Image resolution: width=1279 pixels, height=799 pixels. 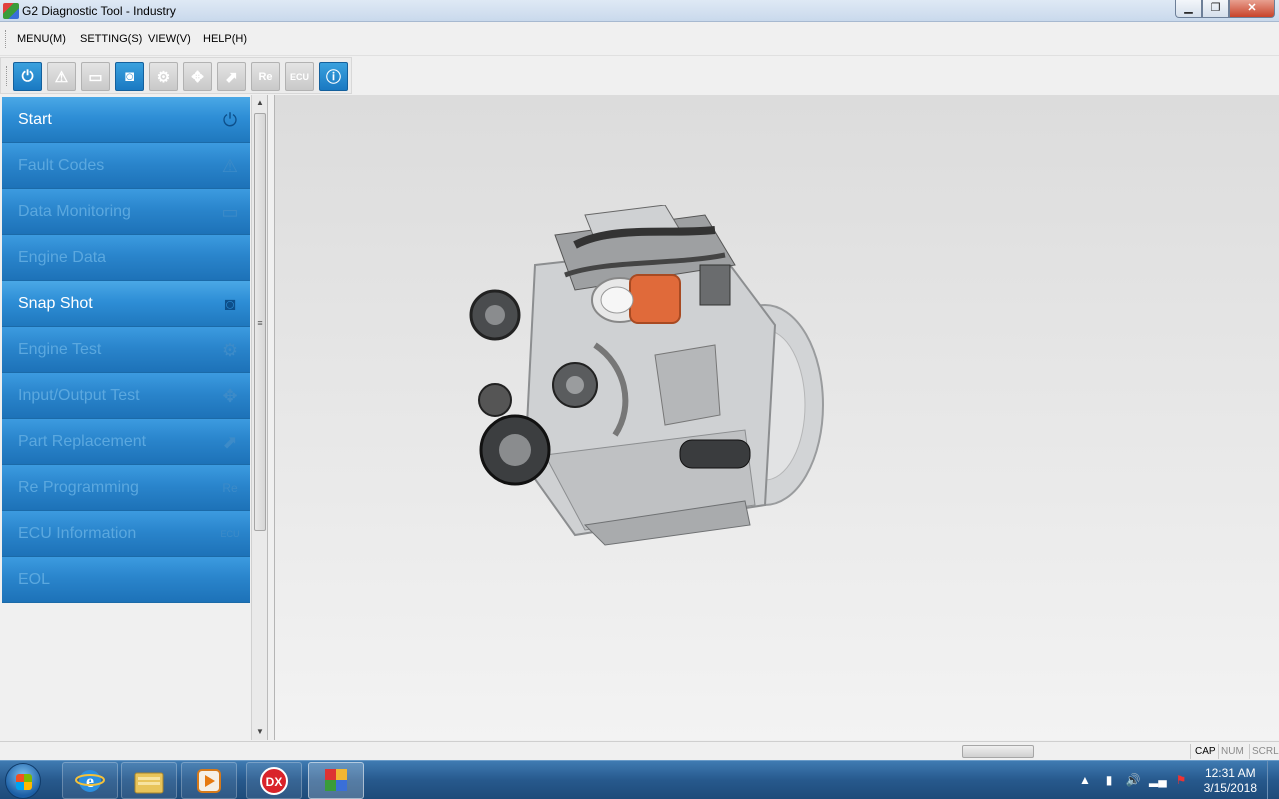 What do you see at coordinates (60, 349) in the screenshot?
I see `nav-item-label: Engine Test` at bounding box center [60, 349].